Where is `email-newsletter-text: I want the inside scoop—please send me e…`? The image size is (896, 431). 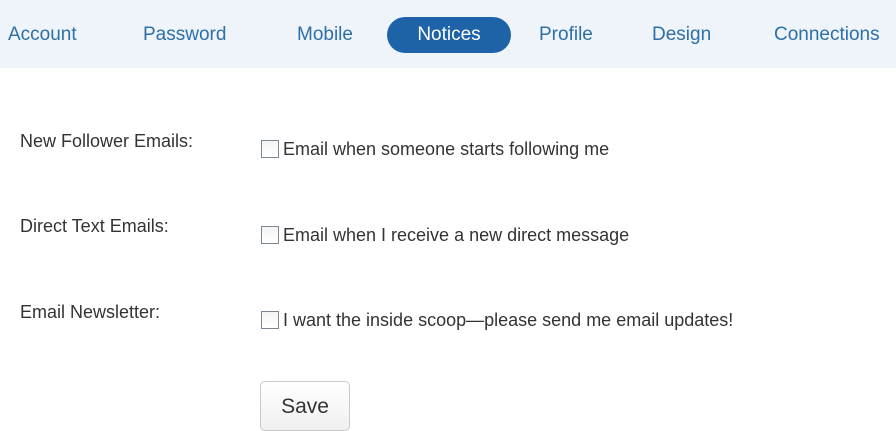 email-newsletter-text: I want the inside scoop—please send me e… is located at coordinates (508, 320).